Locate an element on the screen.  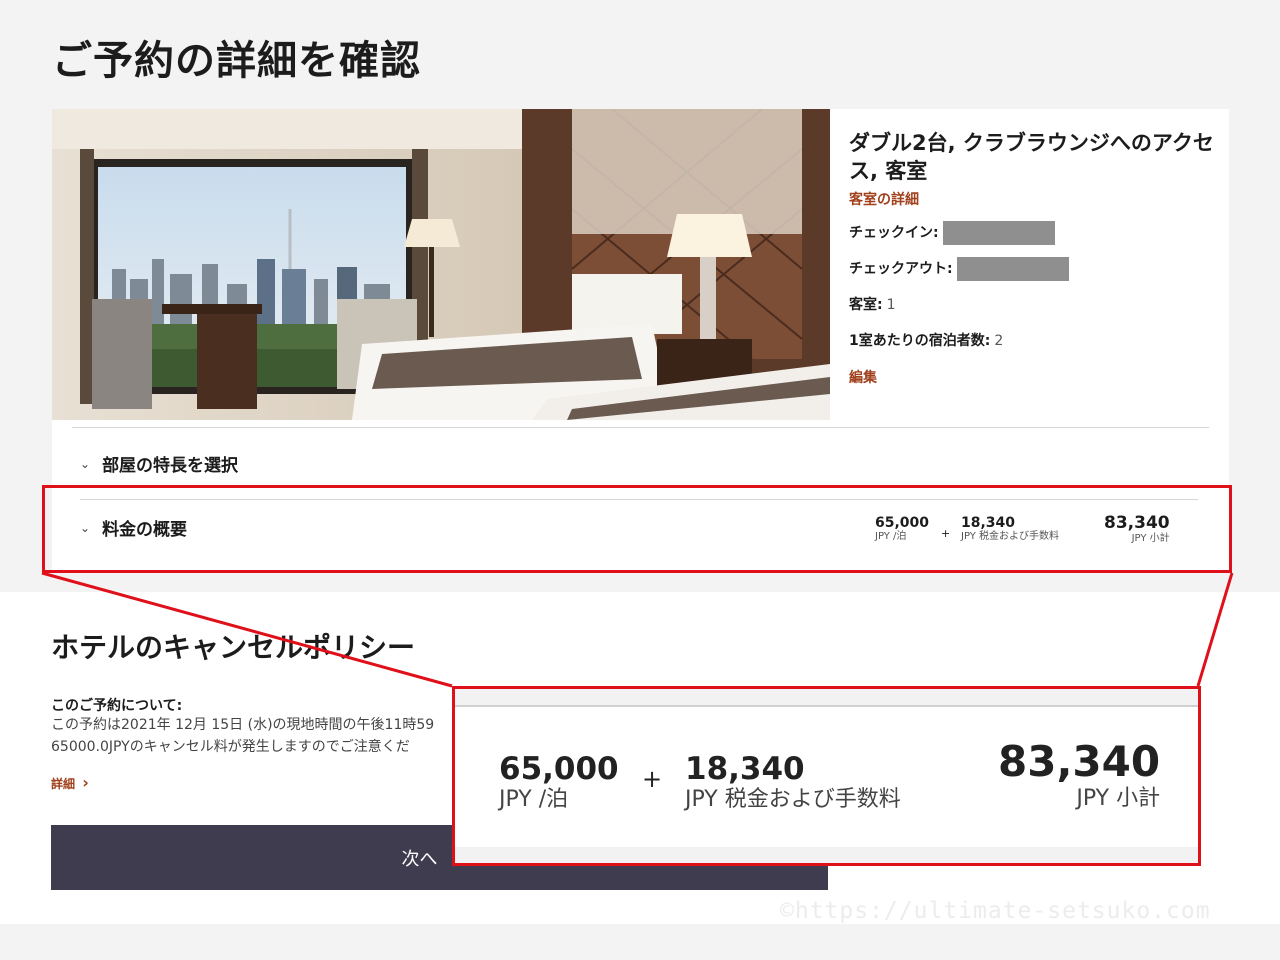
accordion-room-features-label: 部屋の特長を選択 is located at coordinates (170, 466).